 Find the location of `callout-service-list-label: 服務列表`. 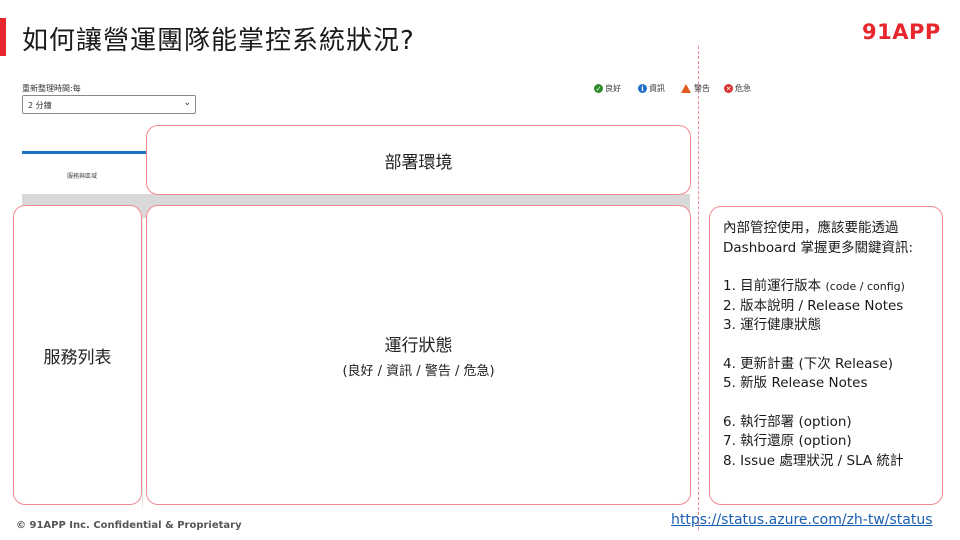

callout-service-list-label: 服務列表 is located at coordinates (77, 357).